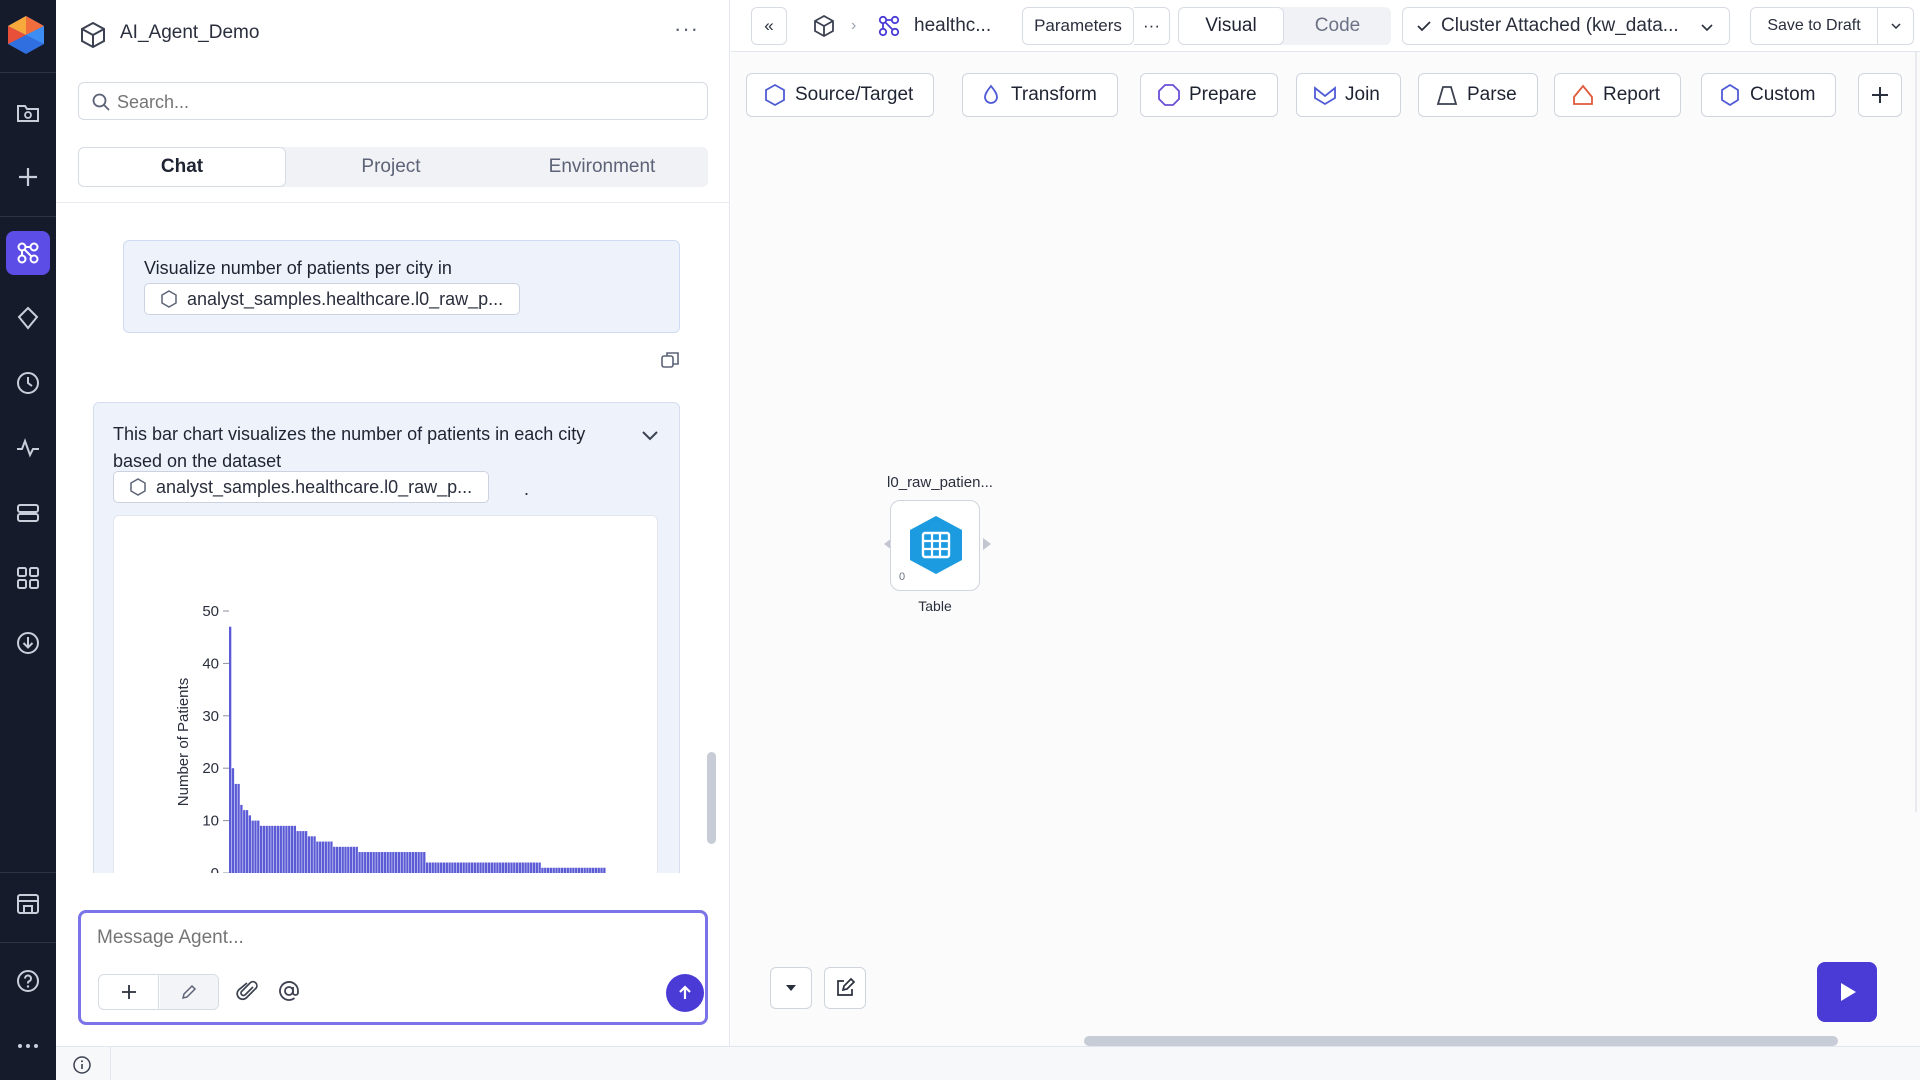 This screenshot has width=1920, height=1080. I want to click on rail-marketplace-button, so click(28, 904).